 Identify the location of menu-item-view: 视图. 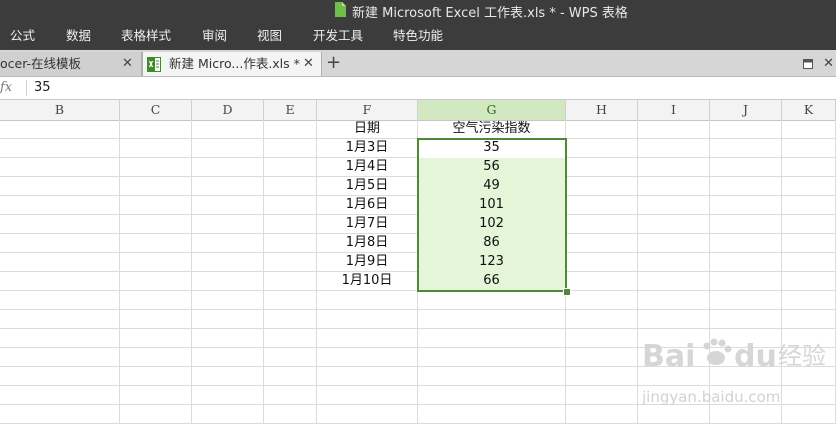
(269, 36).